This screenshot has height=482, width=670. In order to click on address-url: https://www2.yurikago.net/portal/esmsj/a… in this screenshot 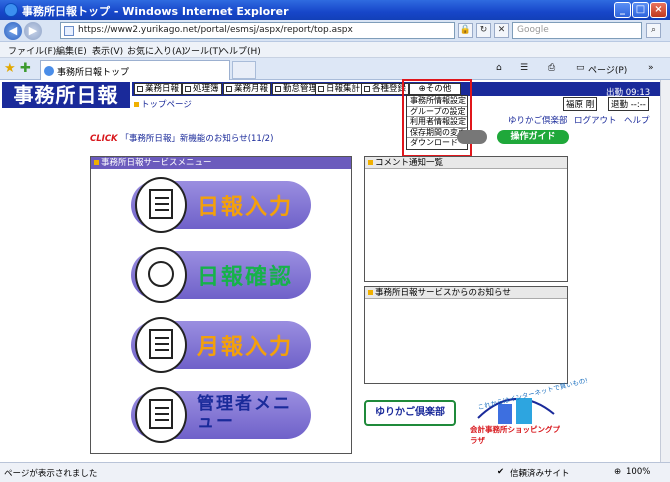, I will do `click(215, 30)`.